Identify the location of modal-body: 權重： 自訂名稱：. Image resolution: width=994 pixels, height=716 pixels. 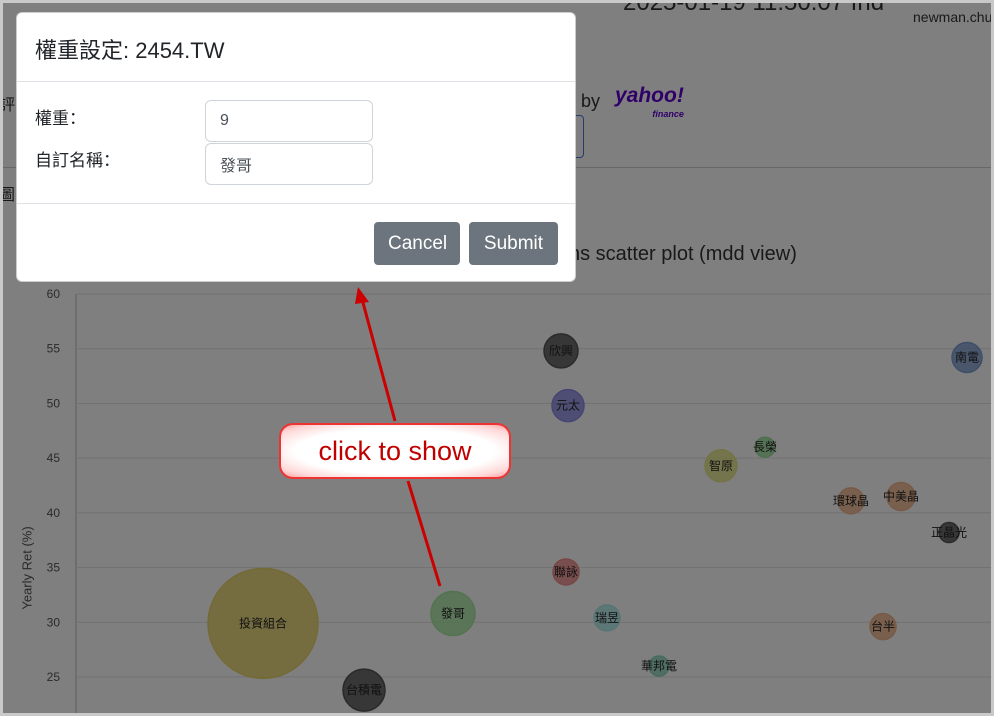
(296, 143).